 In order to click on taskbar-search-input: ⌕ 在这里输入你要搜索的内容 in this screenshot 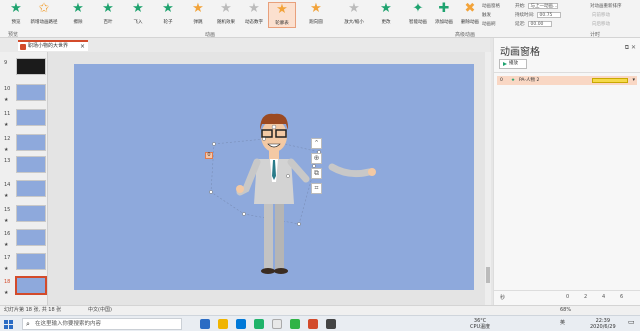, I will do `click(102, 324)`.